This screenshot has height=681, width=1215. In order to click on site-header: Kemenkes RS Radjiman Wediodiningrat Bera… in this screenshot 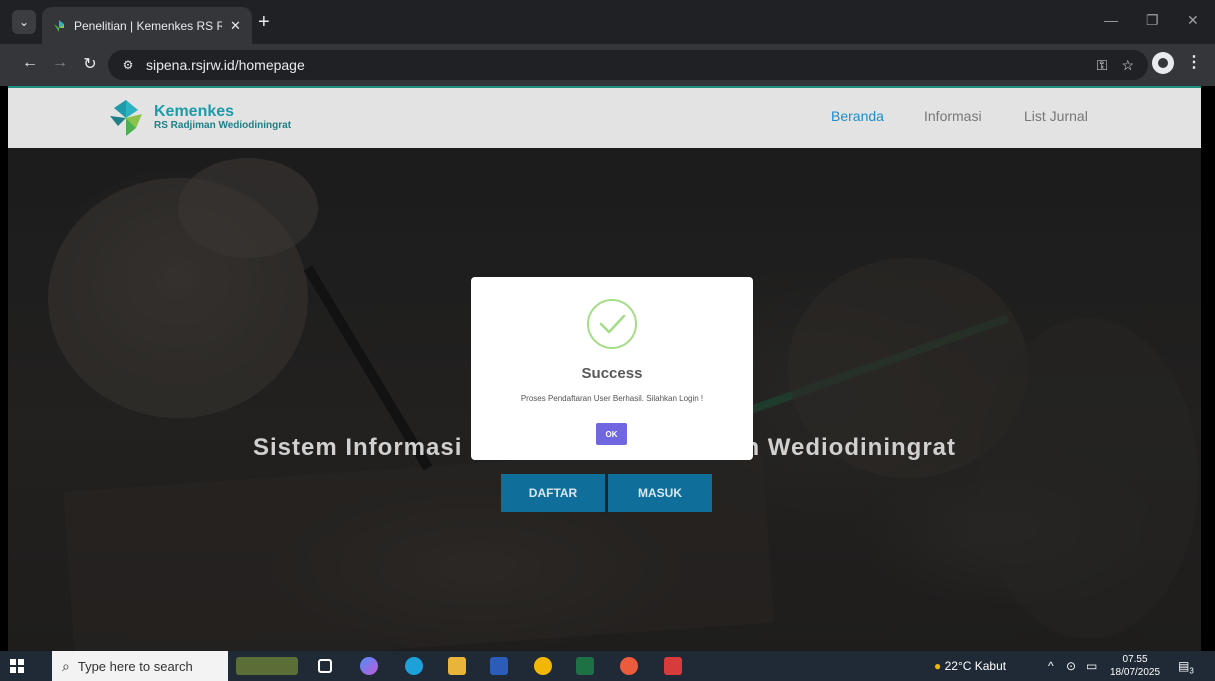, I will do `click(604, 118)`.